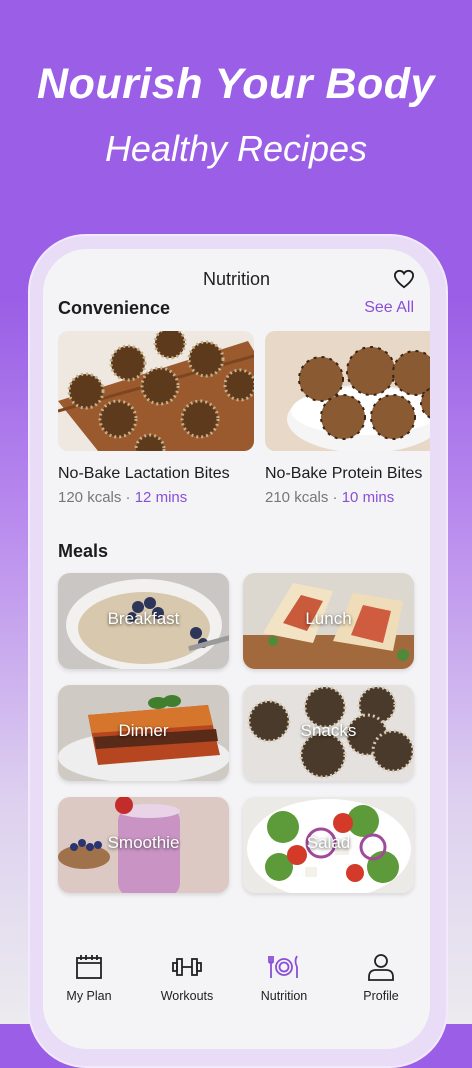 The image size is (472, 1068). I want to click on dumbbell-icon, so click(187, 967).